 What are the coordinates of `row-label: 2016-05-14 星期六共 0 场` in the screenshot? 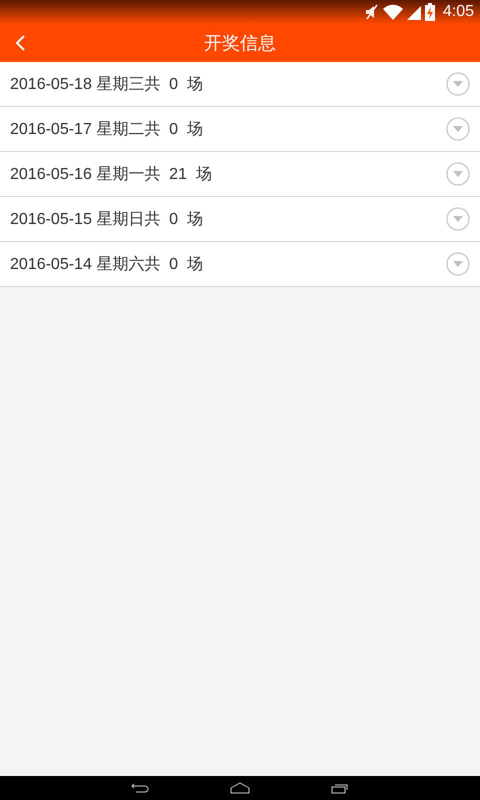 It's located at (106, 264).